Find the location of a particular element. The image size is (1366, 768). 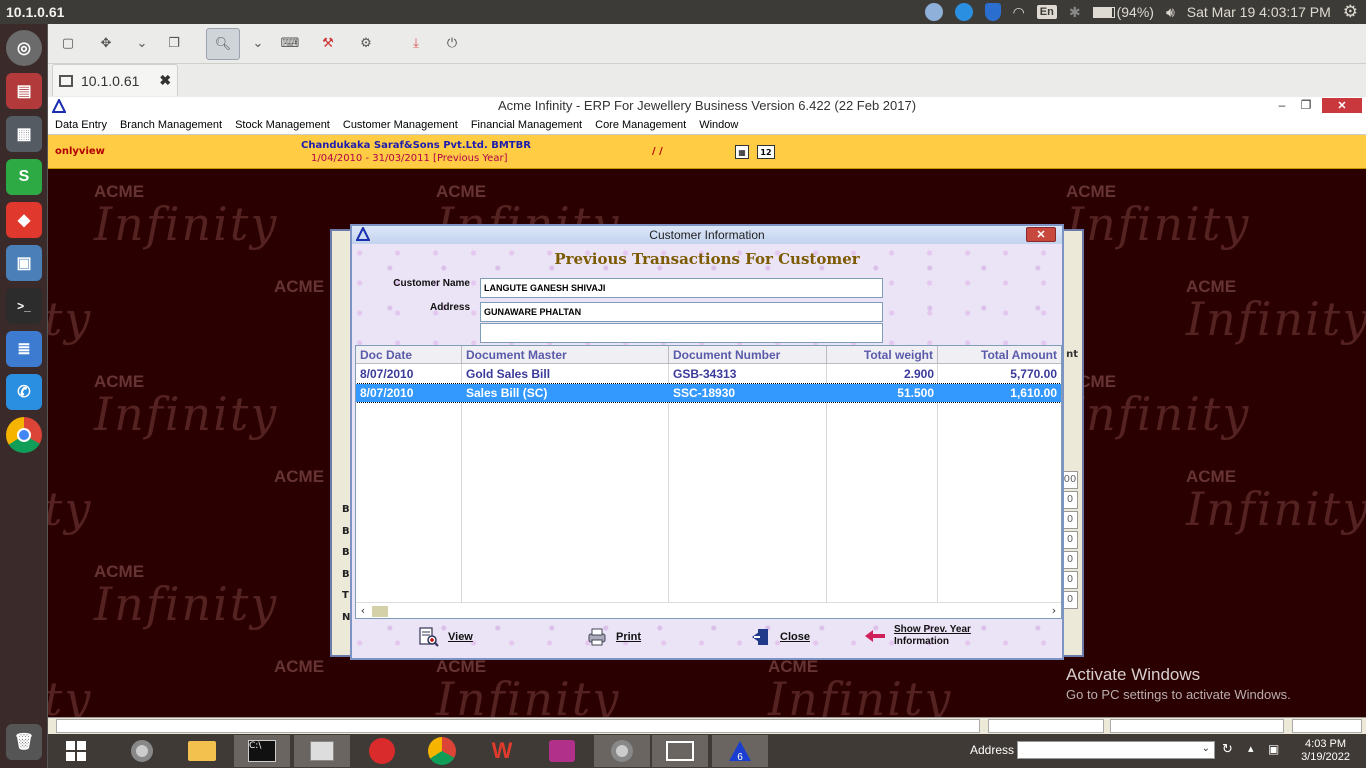

address-input: ⌄ is located at coordinates (1116, 750).